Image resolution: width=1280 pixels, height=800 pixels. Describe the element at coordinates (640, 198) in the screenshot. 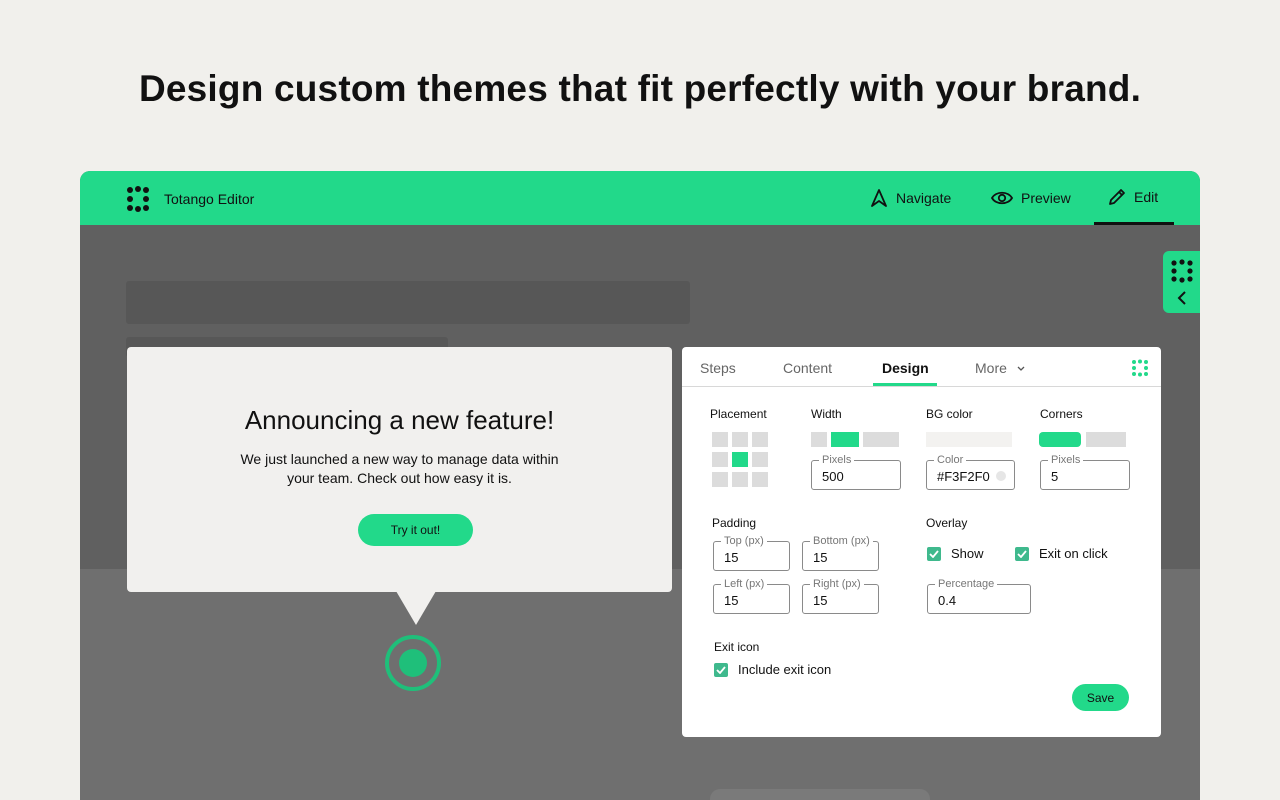

I see `editor-topbar: Totango Editor Navigate Preview Edit` at that location.